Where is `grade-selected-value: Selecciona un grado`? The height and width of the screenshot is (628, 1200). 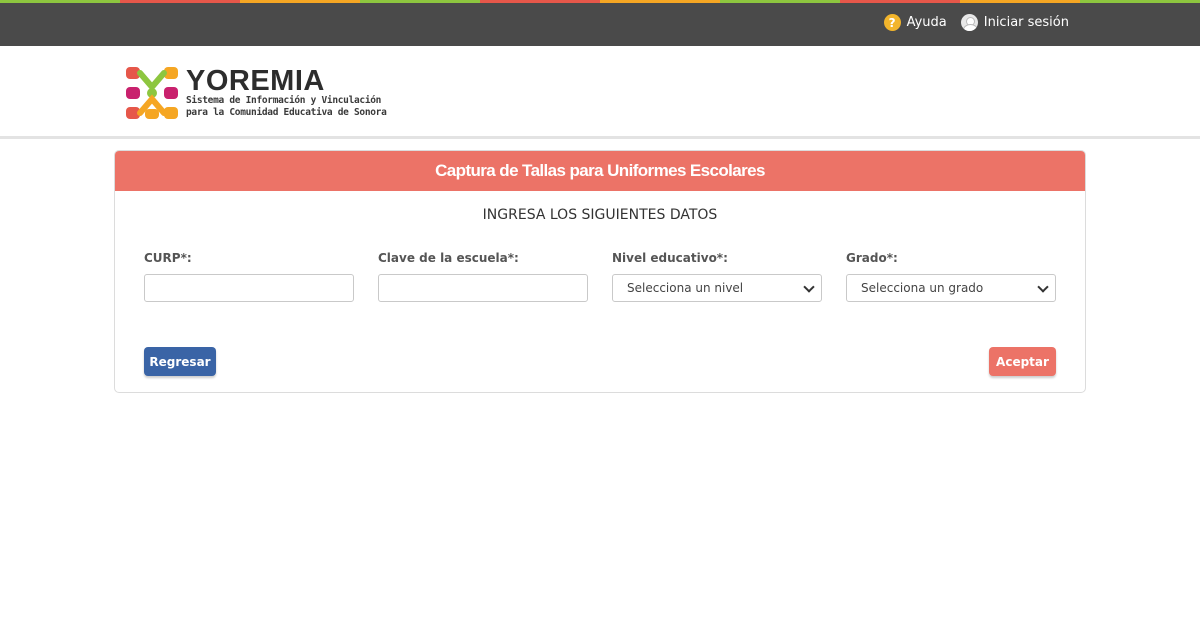
grade-selected-value: Selecciona un grado is located at coordinates (922, 288).